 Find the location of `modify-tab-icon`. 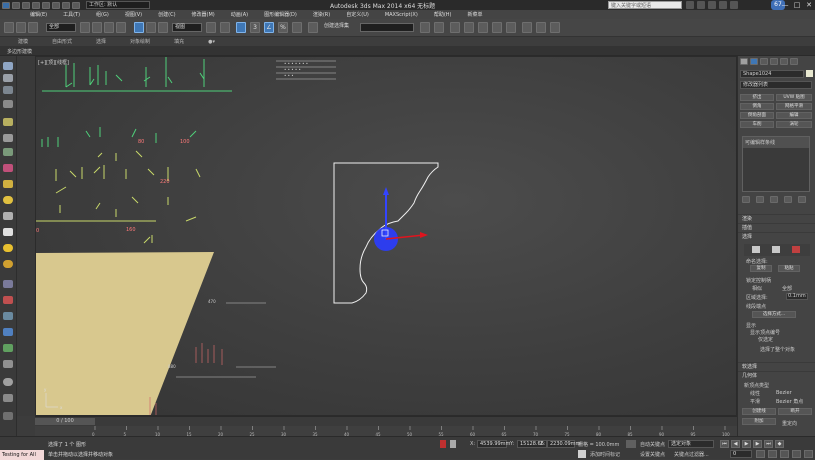

modify-tab-icon is located at coordinates (754, 61).